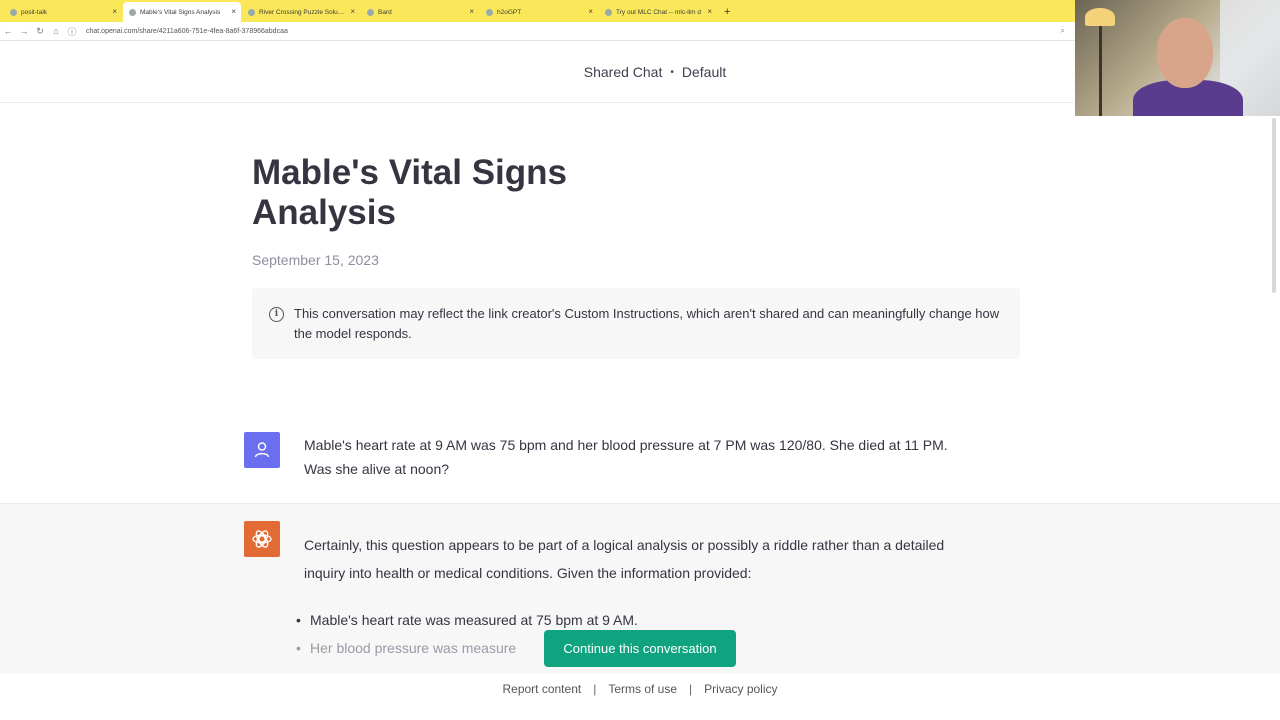 Image resolution: width=1280 pixels, height=720 pixels. Describe the element at coordinates (262, 450) in the screenshot. I see `user-avatar-icon` at that location.